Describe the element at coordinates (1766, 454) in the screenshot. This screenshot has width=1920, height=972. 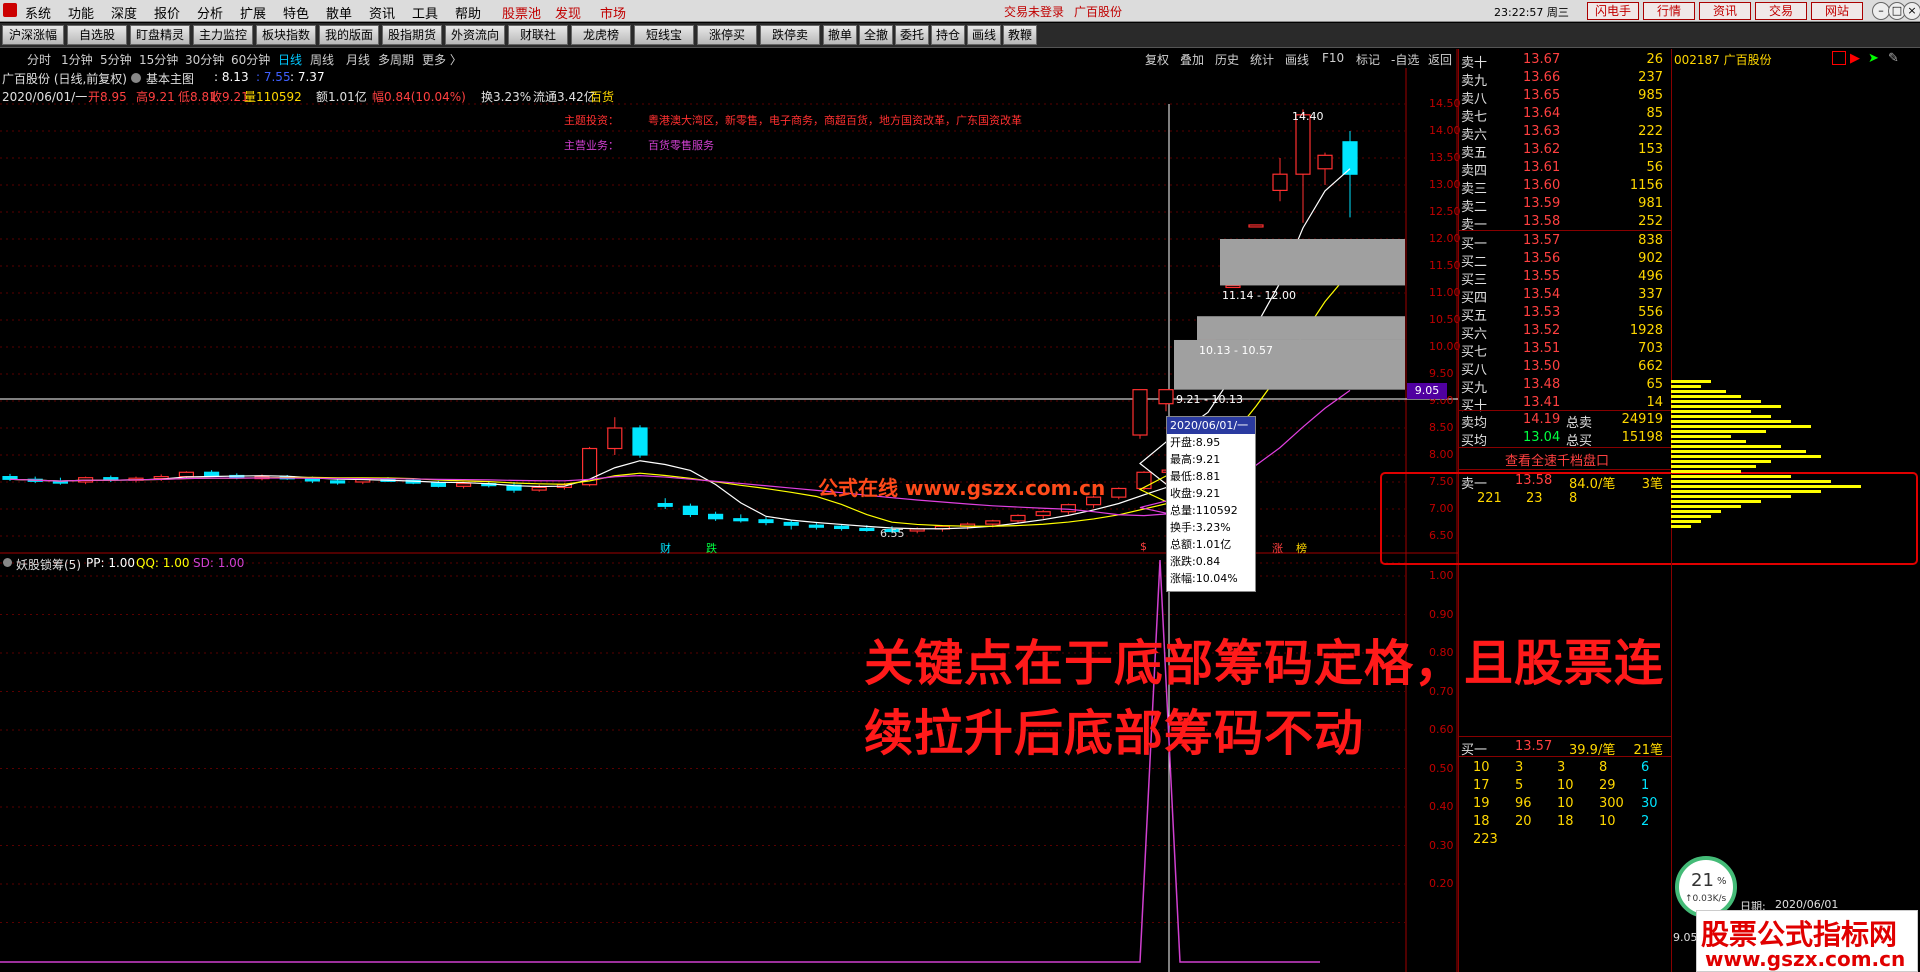
I see `chip-distribution-chart` at that location.